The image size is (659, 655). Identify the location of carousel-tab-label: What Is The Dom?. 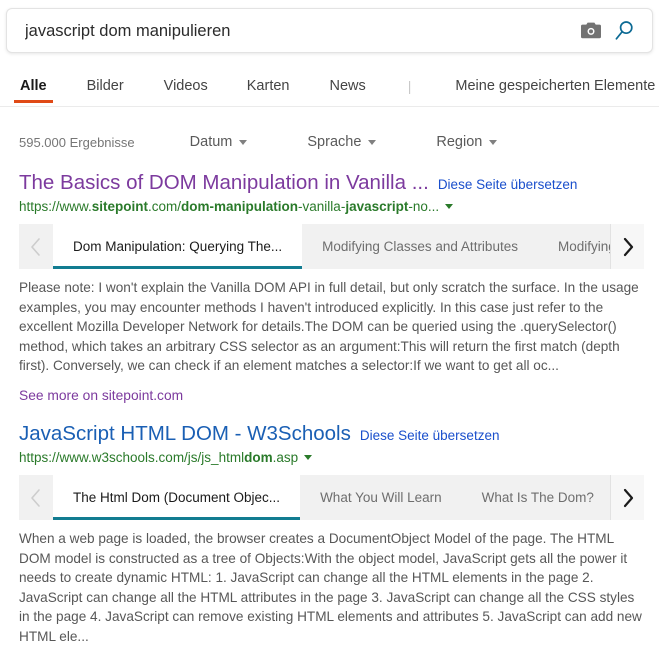
(537, 497).